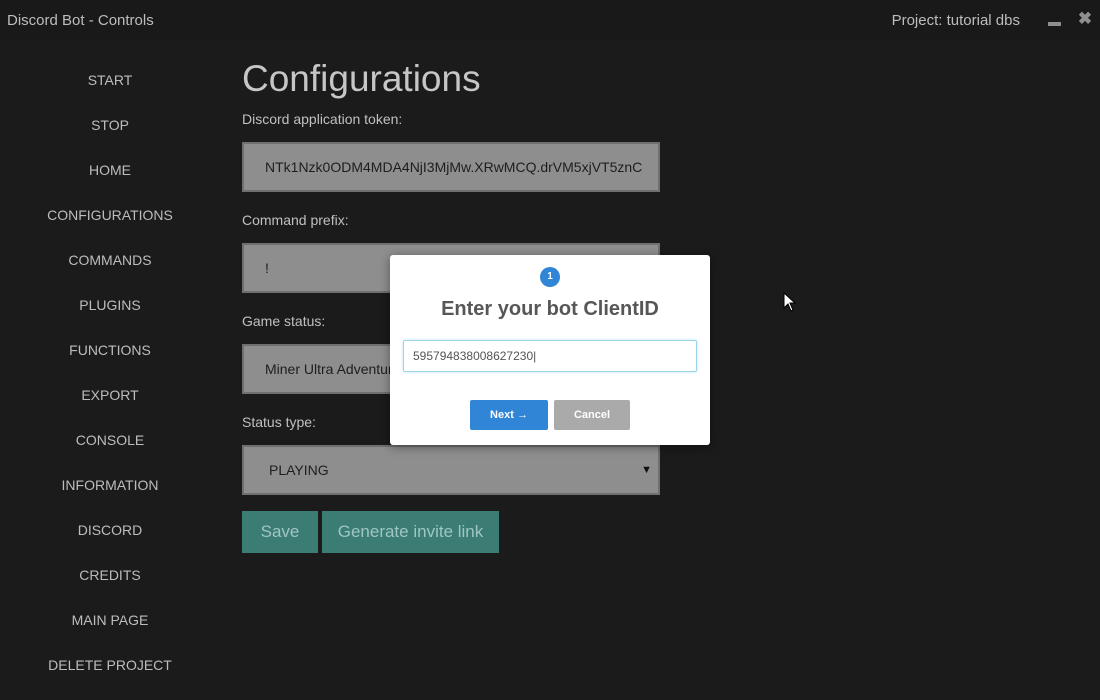 This screenshot has width=1100, height=700. Describe the element at coordinates (410, 532) in the screenshot. I see `generate-invite-link-button: Generate invite link` at that location.